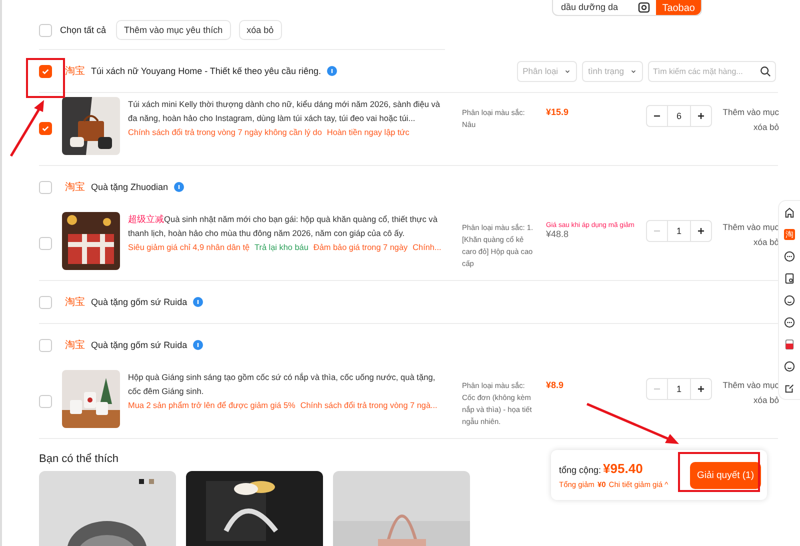  Describe the element at coordinates (360, 247) in the screenshot. I see `promo-tag: Đảm bảo giá trong 7 ngày` at that location.